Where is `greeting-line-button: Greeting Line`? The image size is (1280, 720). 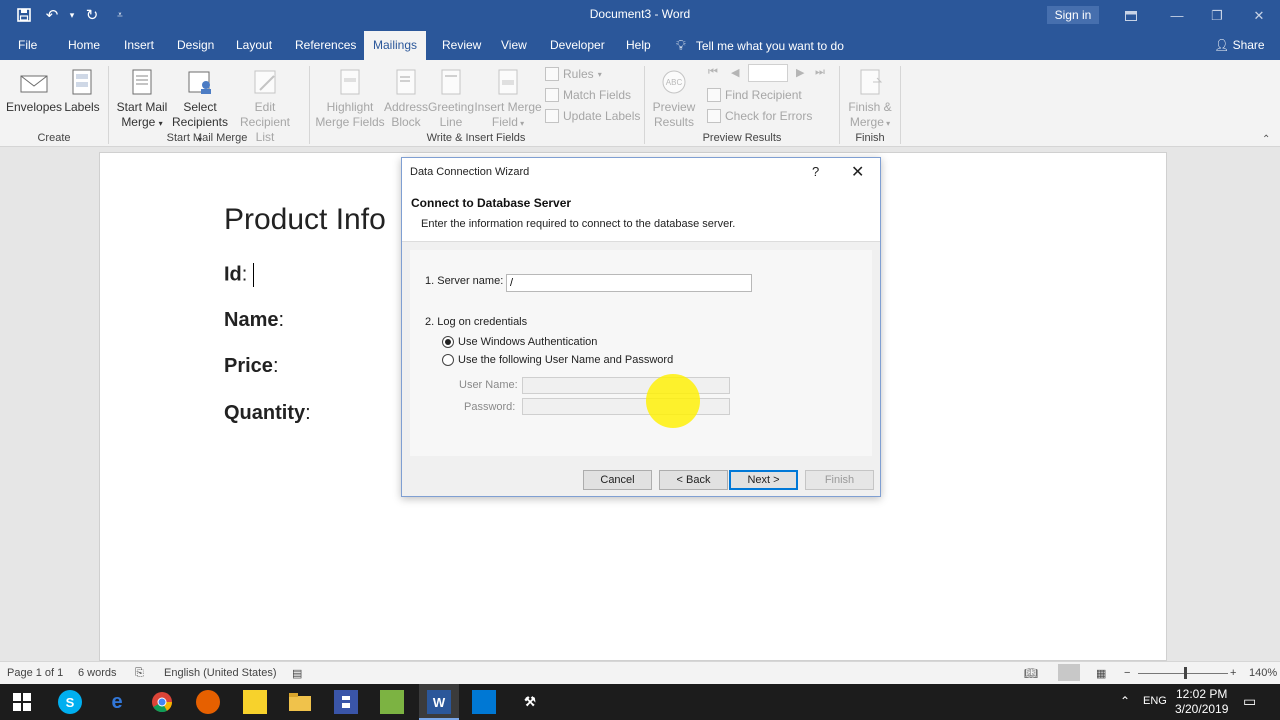
greeting-line-button: Greeting Line is located at coordinates (451, 99).